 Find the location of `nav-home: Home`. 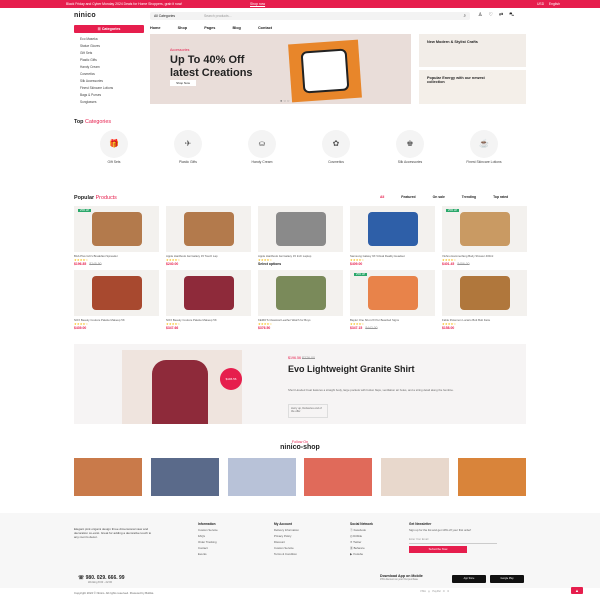

nav-home: Home is located at coordinates (155, 28).